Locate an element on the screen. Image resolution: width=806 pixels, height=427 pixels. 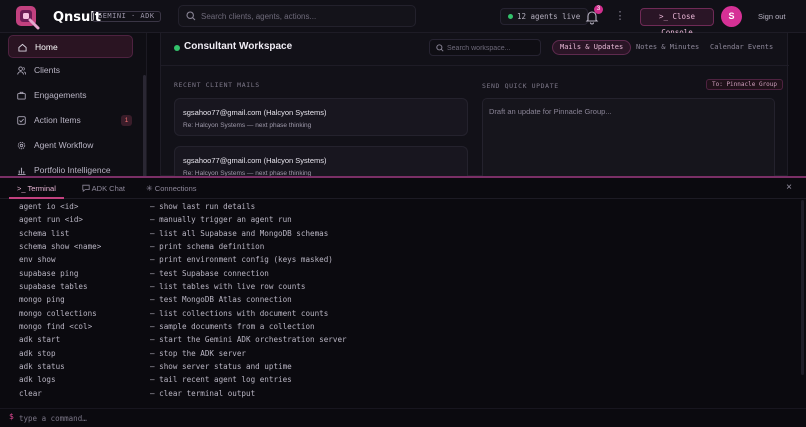
command-description: — list tables with live row counts is located at coordinates (228, 286).